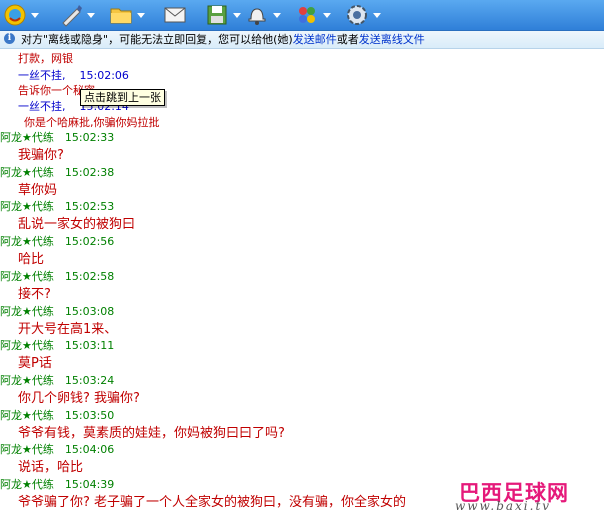 The height and width of the screenshot is (516, 604). I want to click on folder-button, so click(126, 15).